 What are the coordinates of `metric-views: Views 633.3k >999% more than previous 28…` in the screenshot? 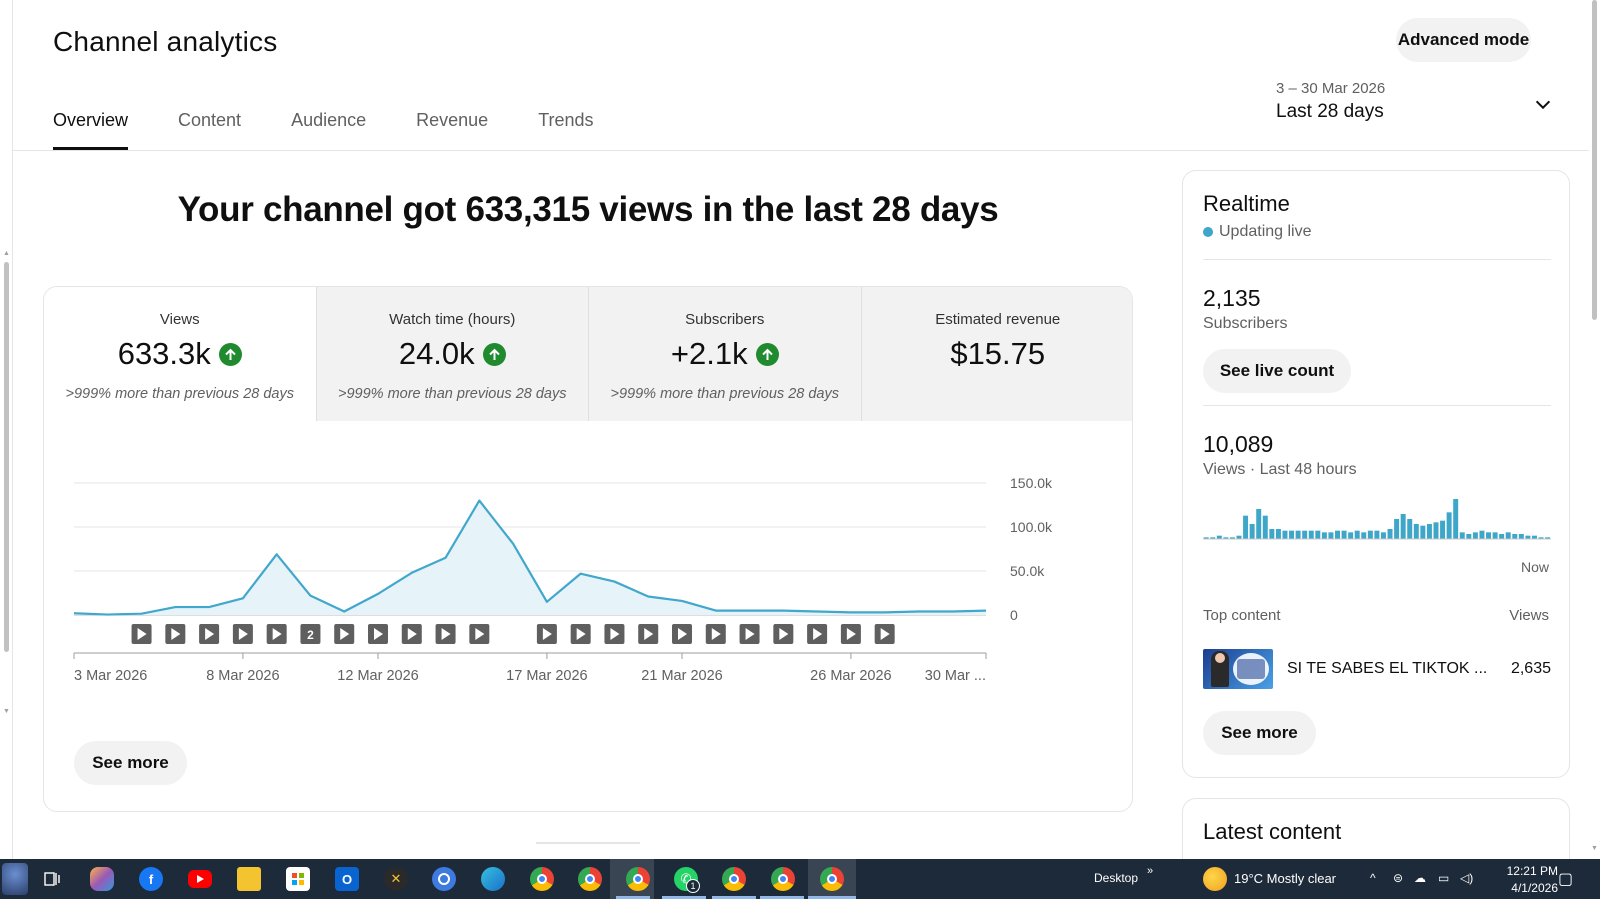 It's located at (180, 354).